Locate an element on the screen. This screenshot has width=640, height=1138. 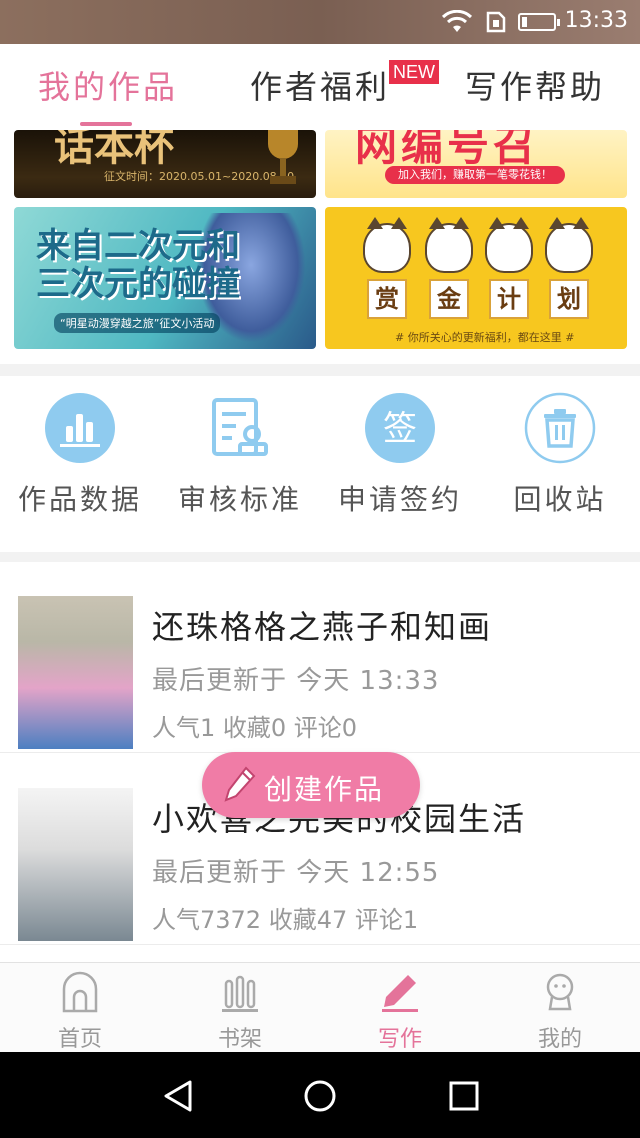
banner-editor-recruit: 网编号召 加入我们，赚取第一笔零花钱！ is located at coordinates (476, 164).